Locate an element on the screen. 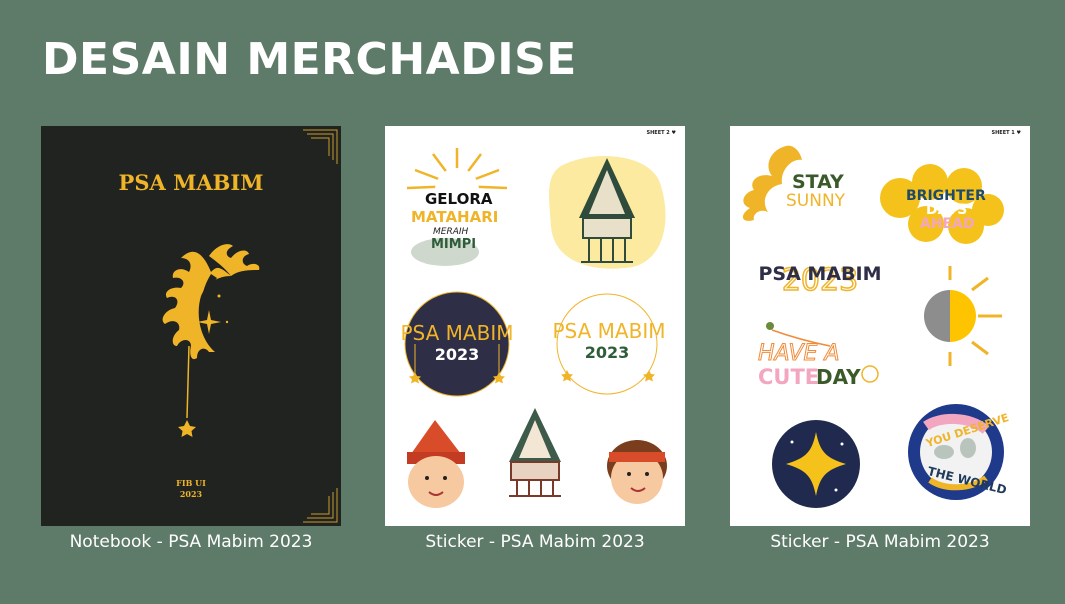 The height and width of the screenshot is (604, 1065). notebook-caption: Notebook - PSA Mabim 2023 is located at coordinates (191, 542).